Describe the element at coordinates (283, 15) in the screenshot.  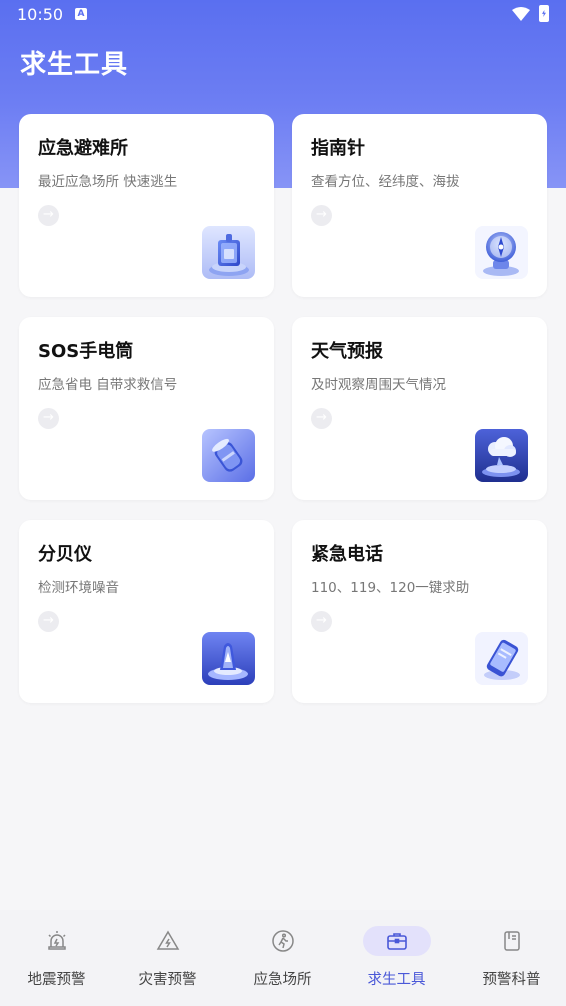
I see `status-bar: 10:50 A` at that location.